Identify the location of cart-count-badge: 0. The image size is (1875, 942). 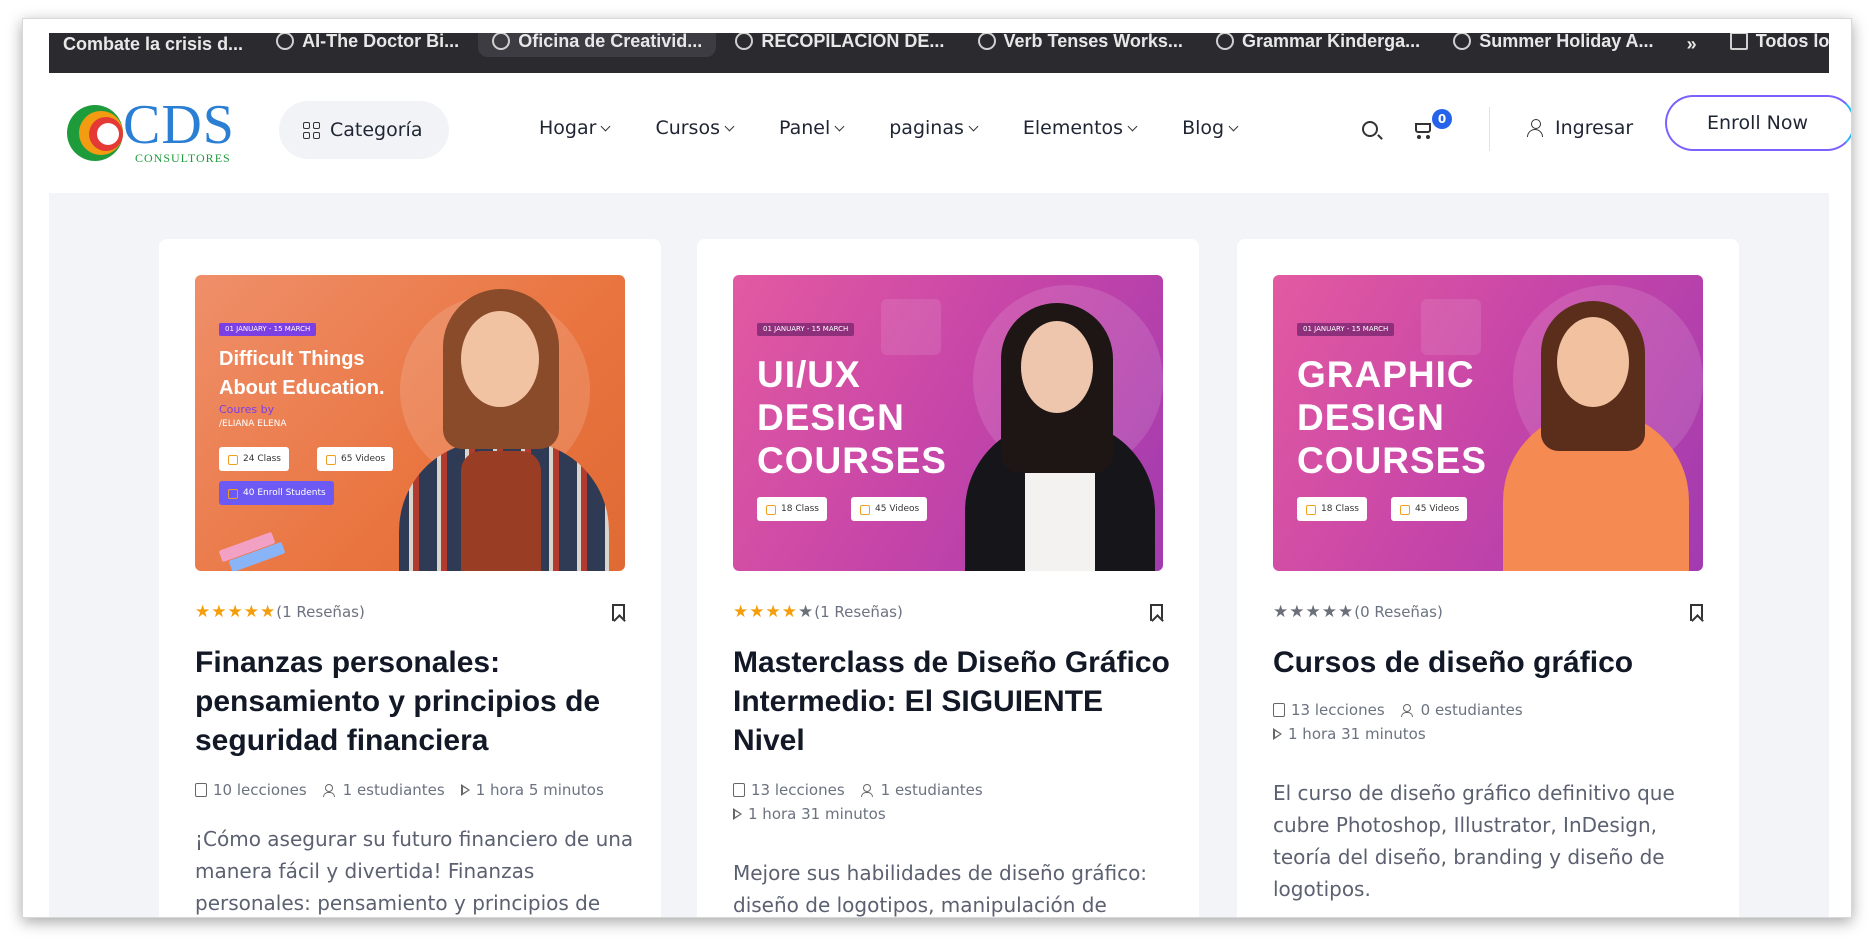
(1442, 119).